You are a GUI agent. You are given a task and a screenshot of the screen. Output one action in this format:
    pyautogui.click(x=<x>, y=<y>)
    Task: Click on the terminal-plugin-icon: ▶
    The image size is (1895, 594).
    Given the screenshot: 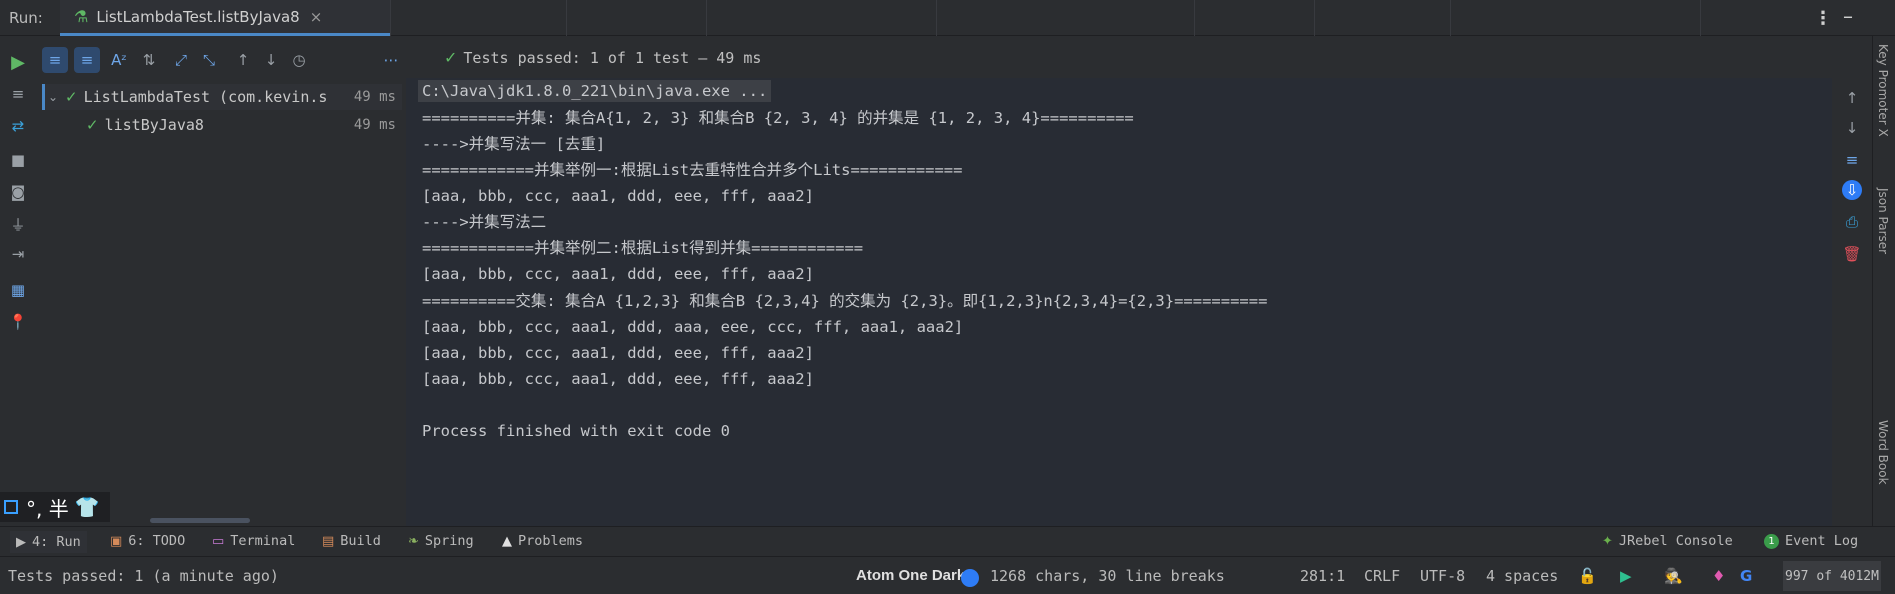 What is the action you would take?
    pyautogui.click(x=1626, y=576)
    